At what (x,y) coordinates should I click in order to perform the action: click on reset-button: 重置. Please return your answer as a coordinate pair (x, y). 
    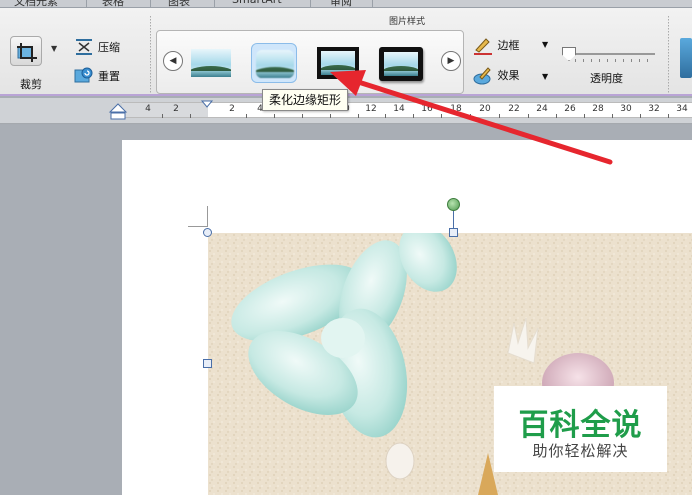
    Looking at the image, I should click on (97, 76).